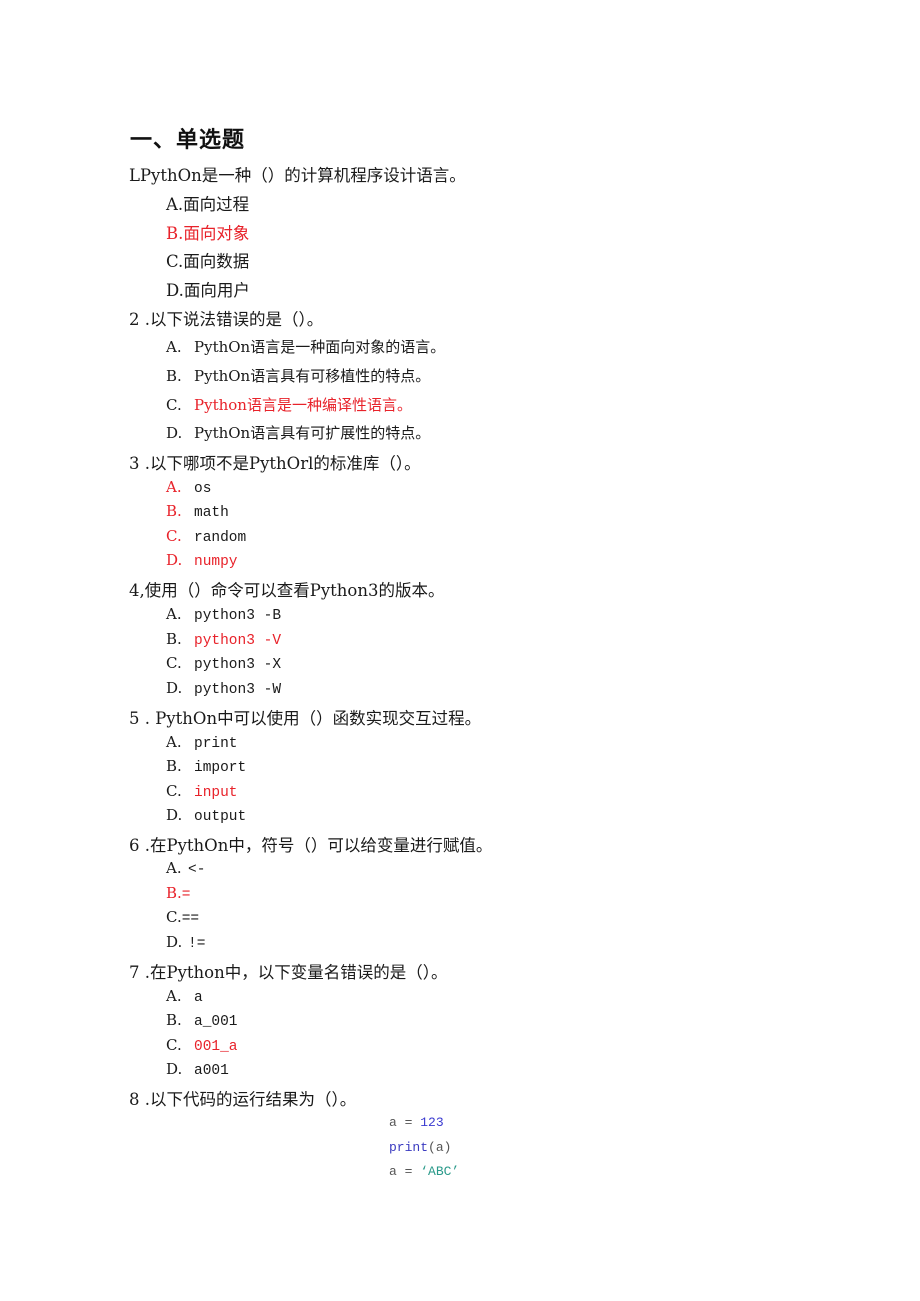 The width and height of the screenshot is (920, 1301). Describe the element at coordinates (185, 942) in the screenshot. I see `question-6-option-d: D. !=` at that location.